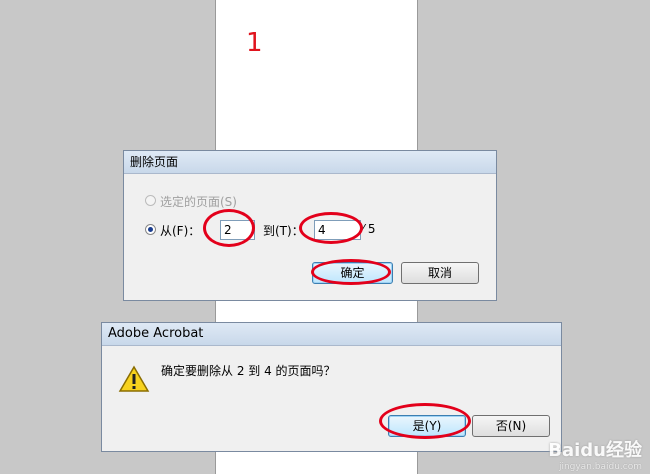  Describe the element at coordinates (150, 229) in the screenshot. I see `from-range-radio` at that location.